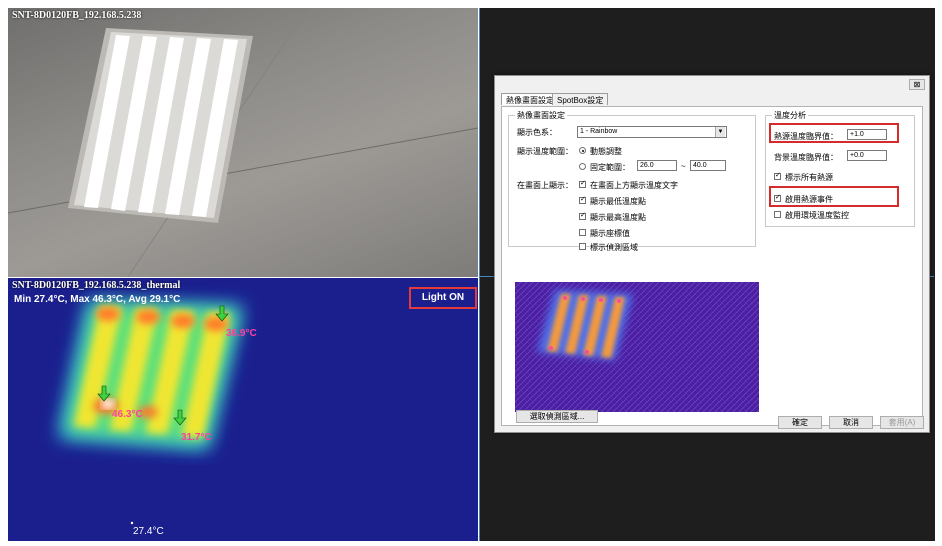 The height and width of the screenshot is (546, 942). What do you see at coordinates (582, 150) in the screenshot?
I see `auto-range-radio` at bounding box center [582, 150].